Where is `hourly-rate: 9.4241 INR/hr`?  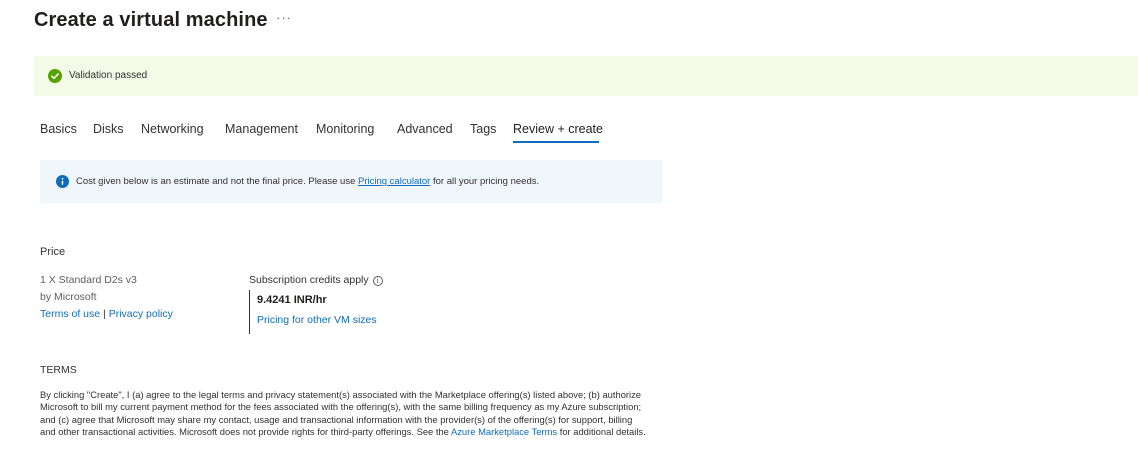
hourly-rate: 9.4241 INR/hr is located at coordinates (292, 300).